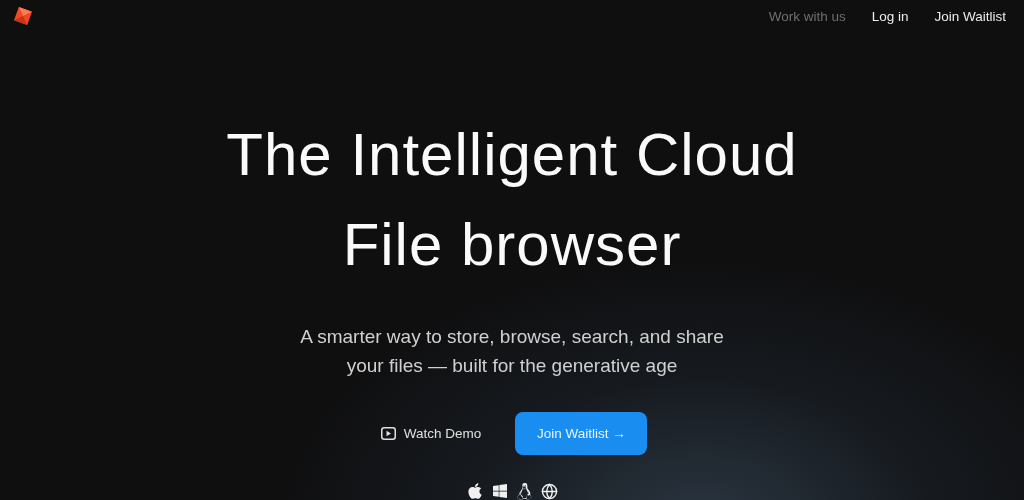  I want to click on nav-link: Log in, so click(890, 16).